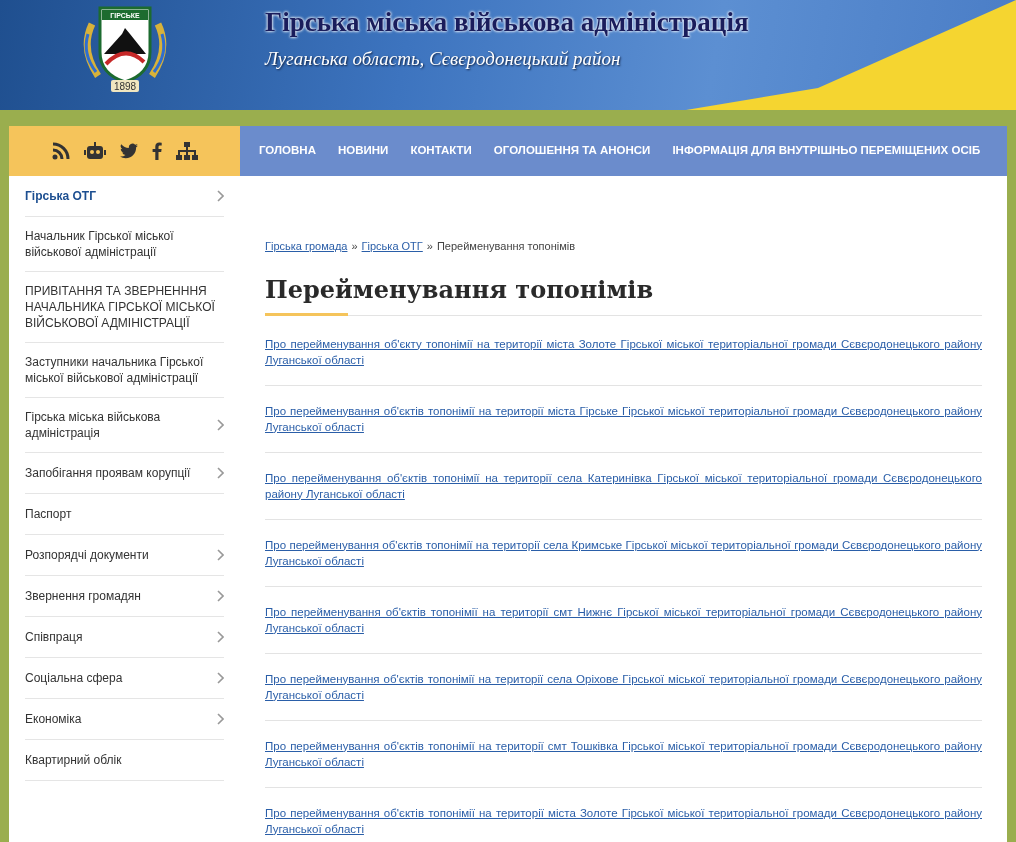 The width and height of the screenshot is (1016, 842). What do you see at coordinates (623, 418) in the screenshot?
I see `article-link: Про перейменування об'єктів топонімії на території міста Гірське Гірської міської територіальної громади Сєвєродонецького району Луганської області` at bounding box center [623, 418].